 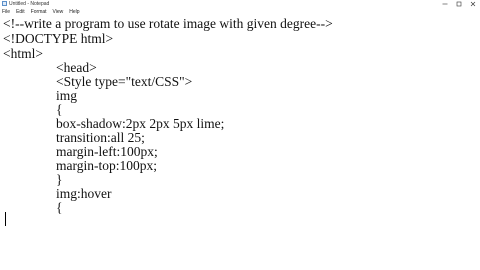 I want to click on maximize-icon, so click(x=459, y=4).